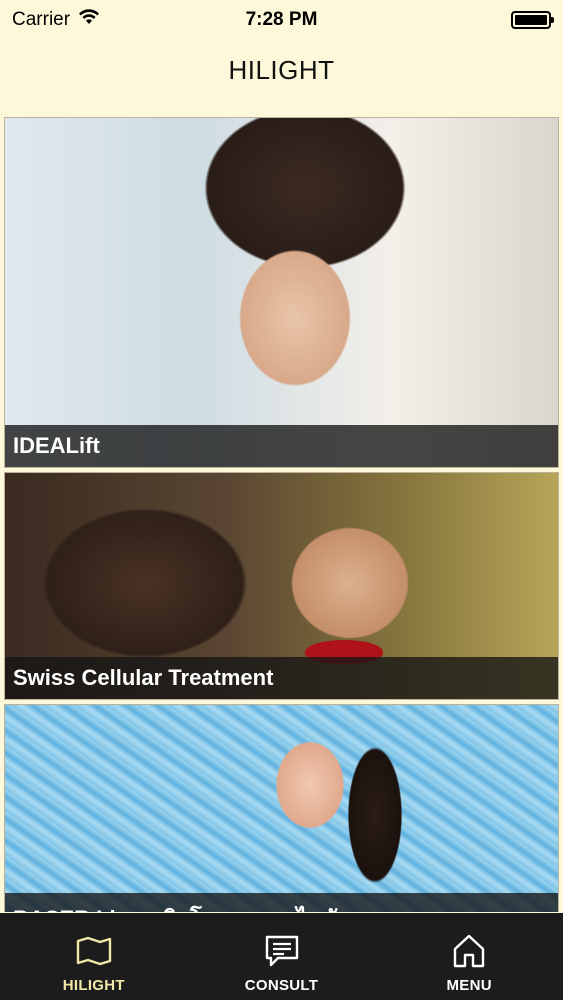  Describe the element at coordinates (282, 951) in the screenshot. I see `chat-icon` at that location.